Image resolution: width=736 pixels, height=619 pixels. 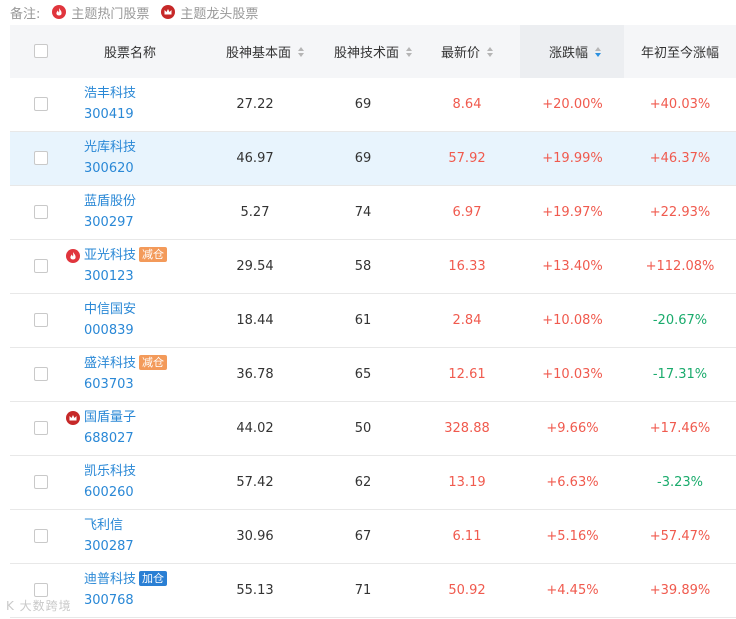 What do you see at coordinates (110, 472) in the screenshot?
I see `stock-name-link: 凯乐科技` at bounding box center [110, 472].